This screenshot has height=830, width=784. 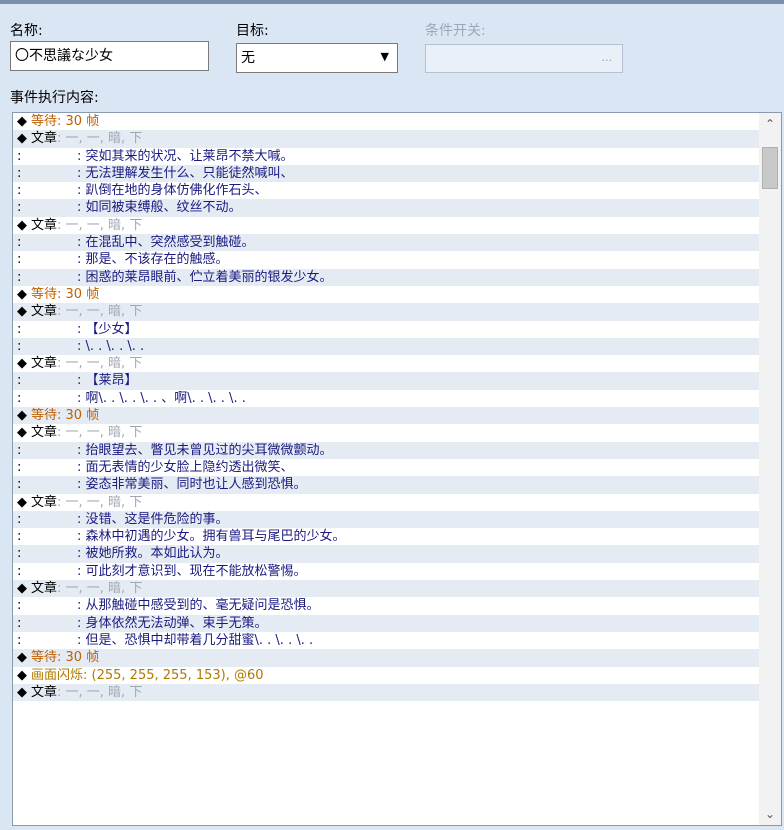 What do you see at coordinates (192, 485) in the screenshot?
I see `message-line-text: : 姿态非常美丽、同时也让人感到恐惧。` at bounding box center [192, 485].